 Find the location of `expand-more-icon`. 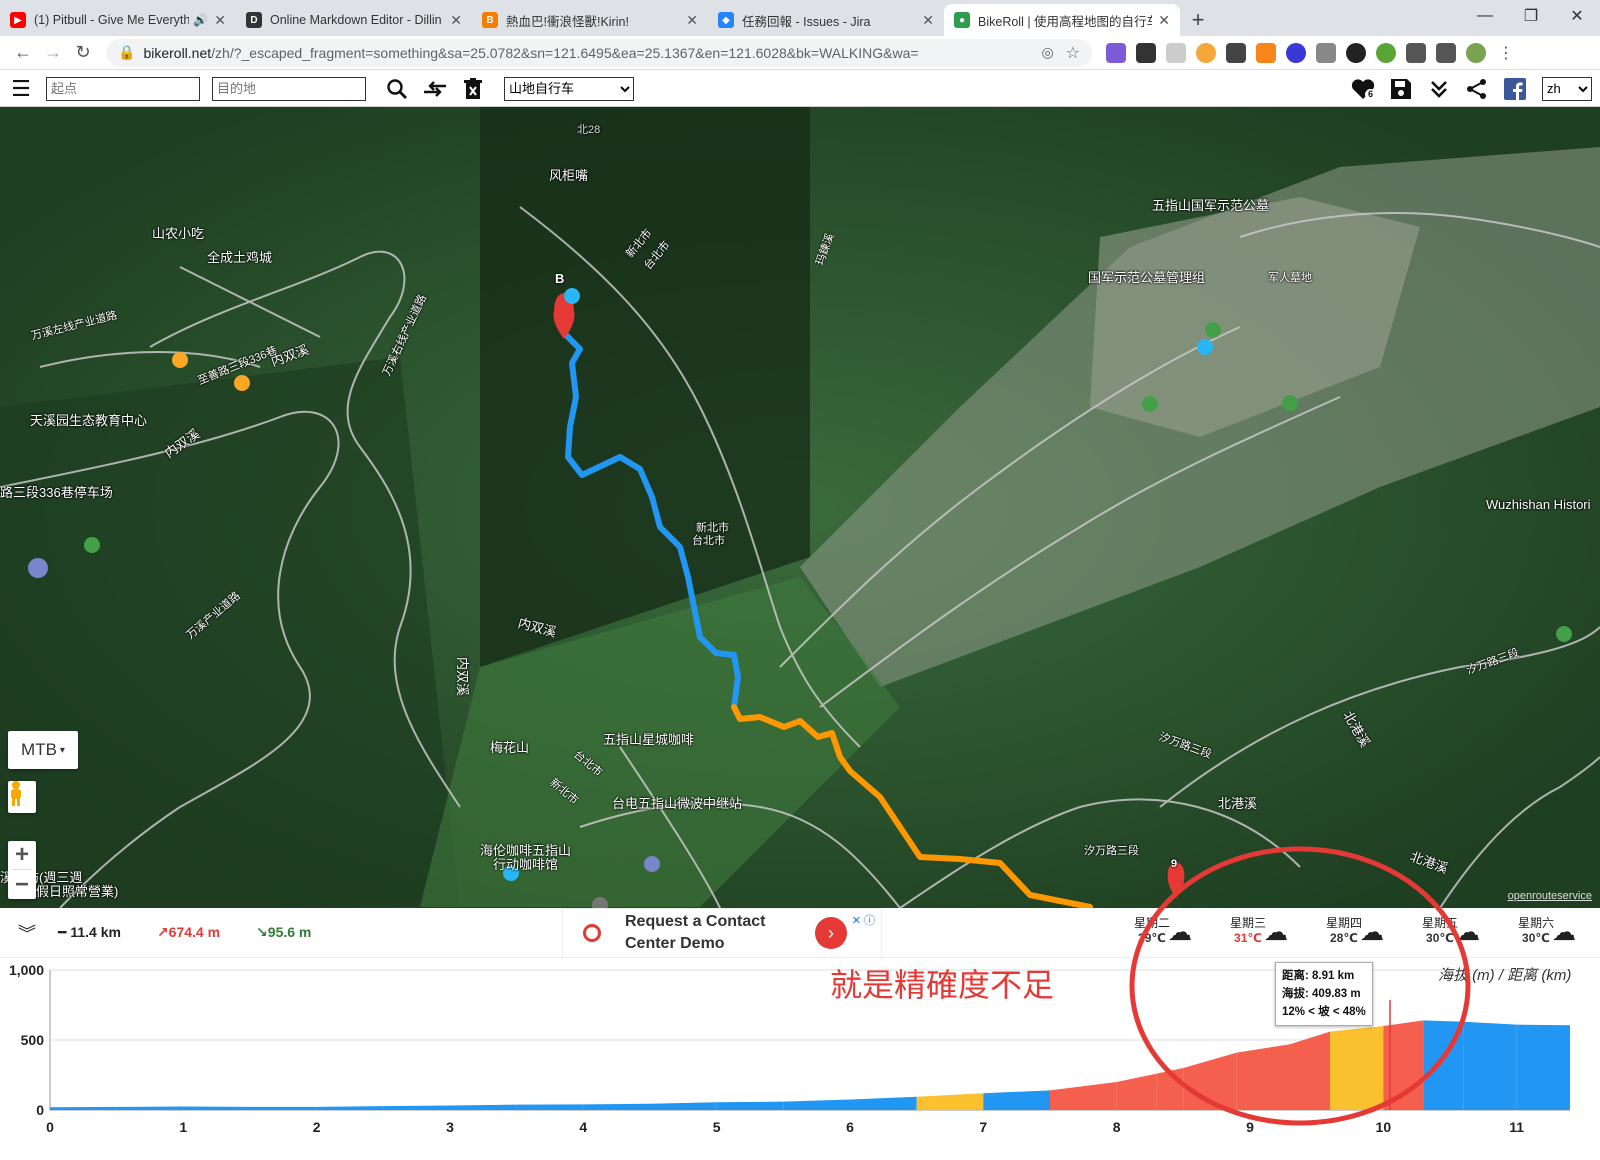

expand-more-icon is located at coordinates (1439, 89).